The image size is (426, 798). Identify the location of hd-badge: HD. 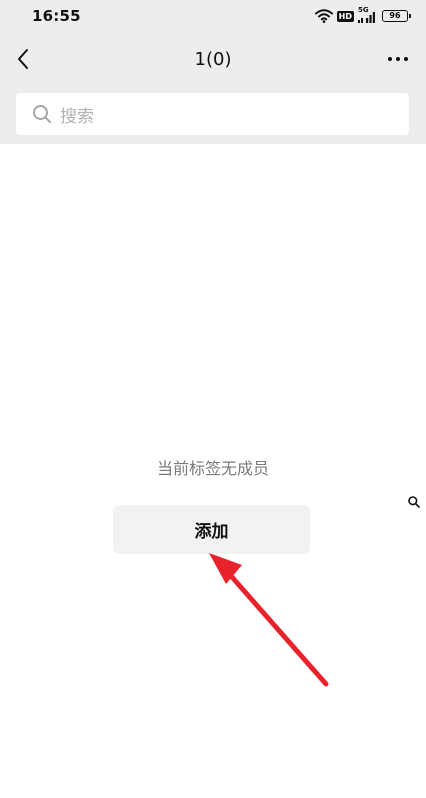
(345, 16).